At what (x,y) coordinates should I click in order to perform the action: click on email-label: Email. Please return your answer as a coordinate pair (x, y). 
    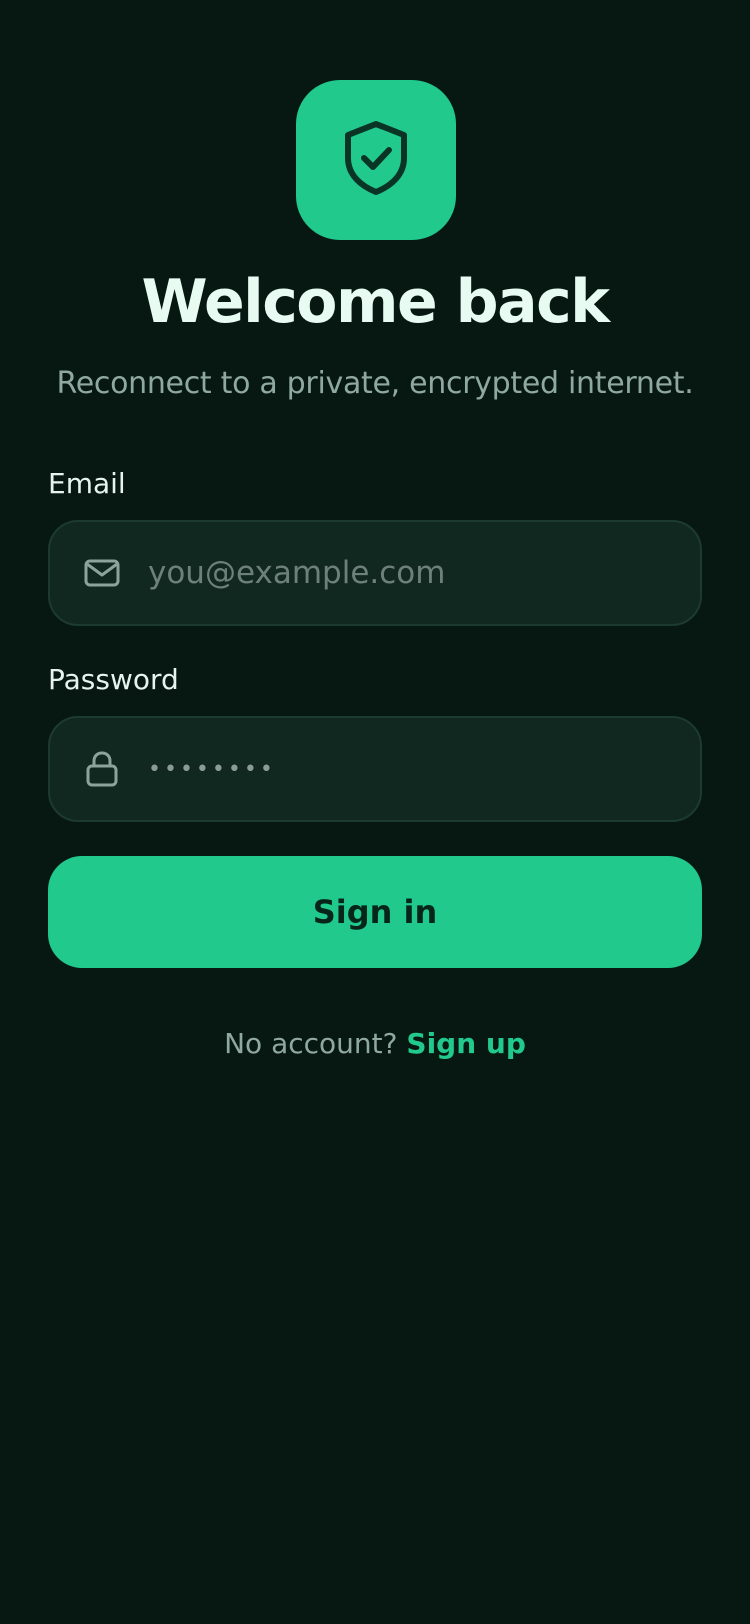
    Looking at the image, I should click on (87, 483).